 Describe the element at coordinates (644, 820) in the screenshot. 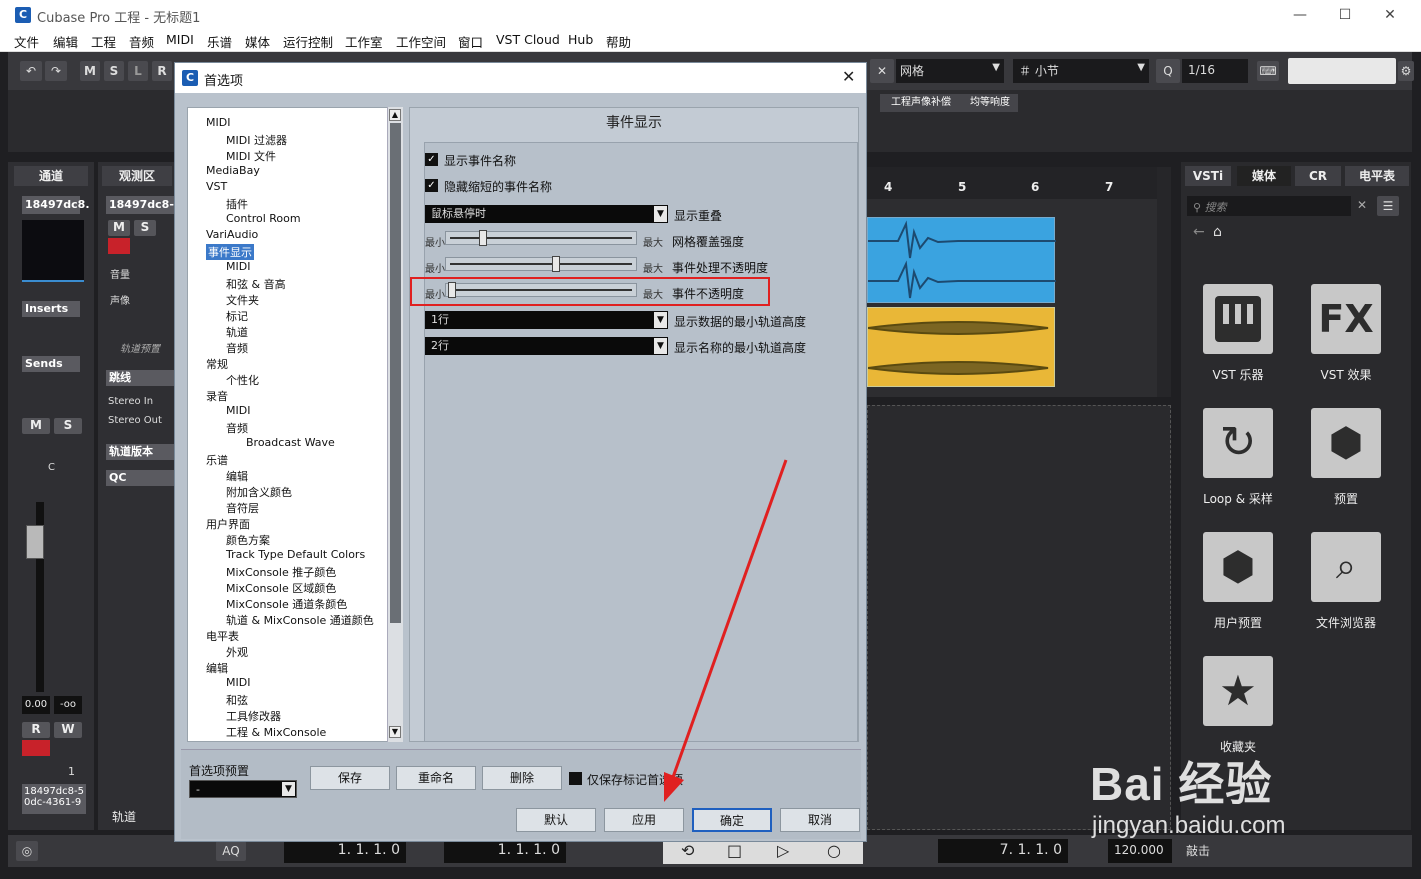

I see `apply-button: 应用` at that location.